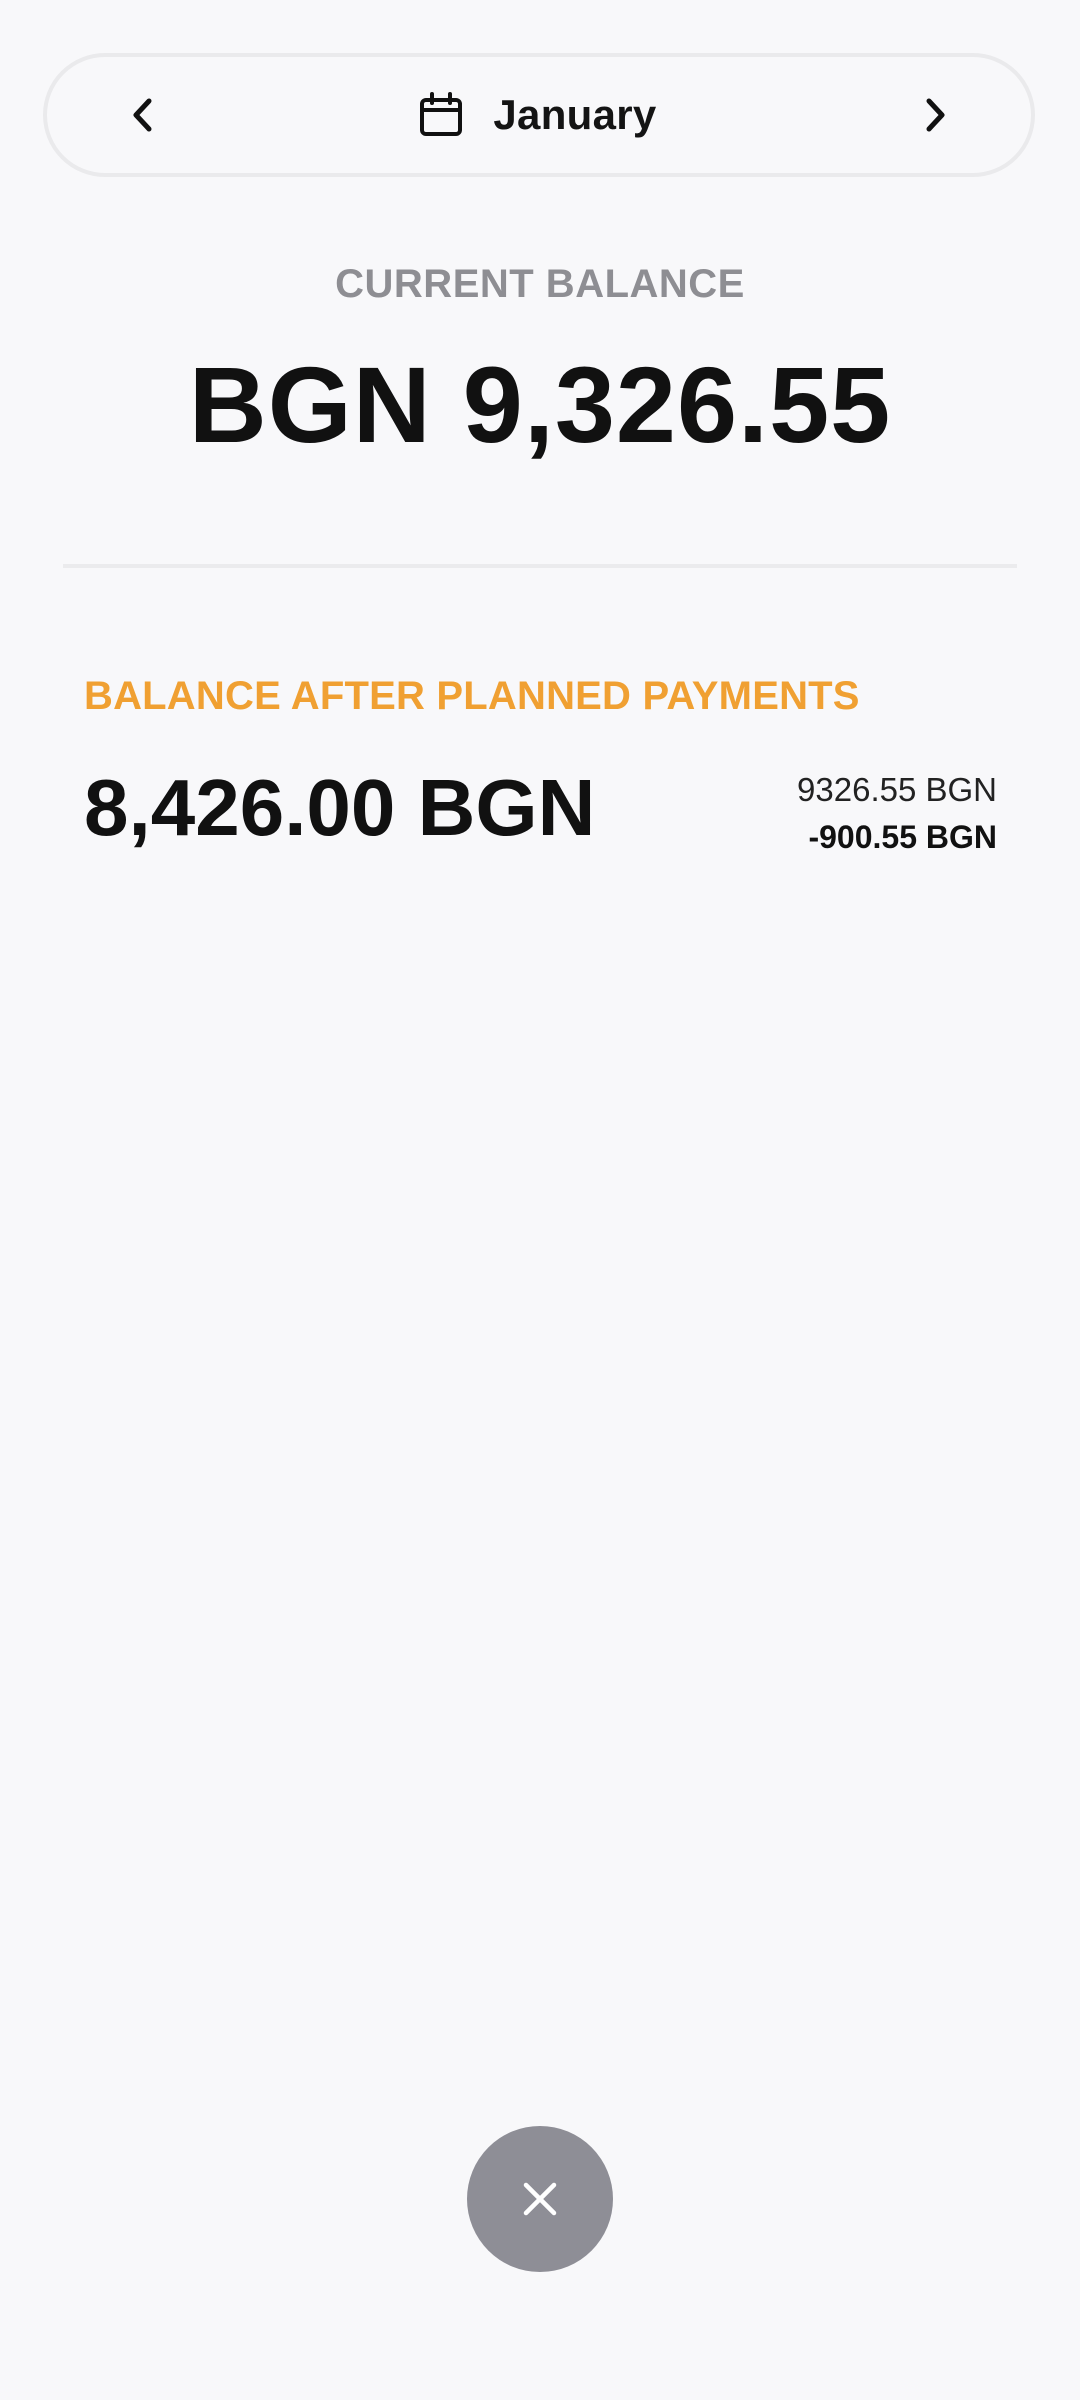 This screenshot has width=1080, height=2400. What do you see at coordinates (441, 115) in the screenshot?
I see `calendar-icon` at bounding box center [441, 115].